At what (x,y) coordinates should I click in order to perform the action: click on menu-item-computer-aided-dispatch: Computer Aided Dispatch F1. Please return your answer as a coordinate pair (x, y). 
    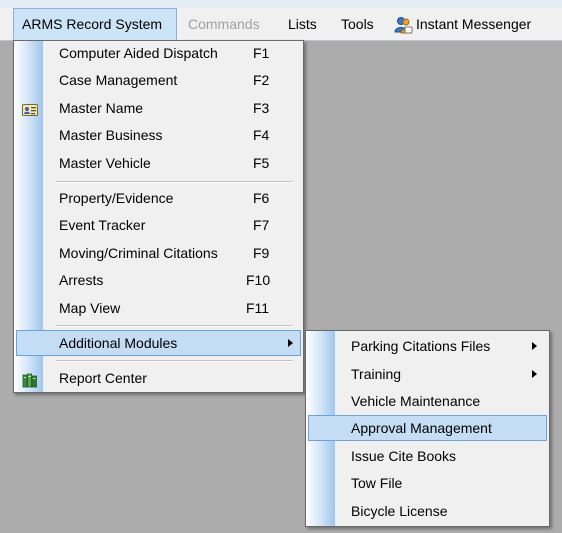
    Looking at the image, I should click on (158, 53).